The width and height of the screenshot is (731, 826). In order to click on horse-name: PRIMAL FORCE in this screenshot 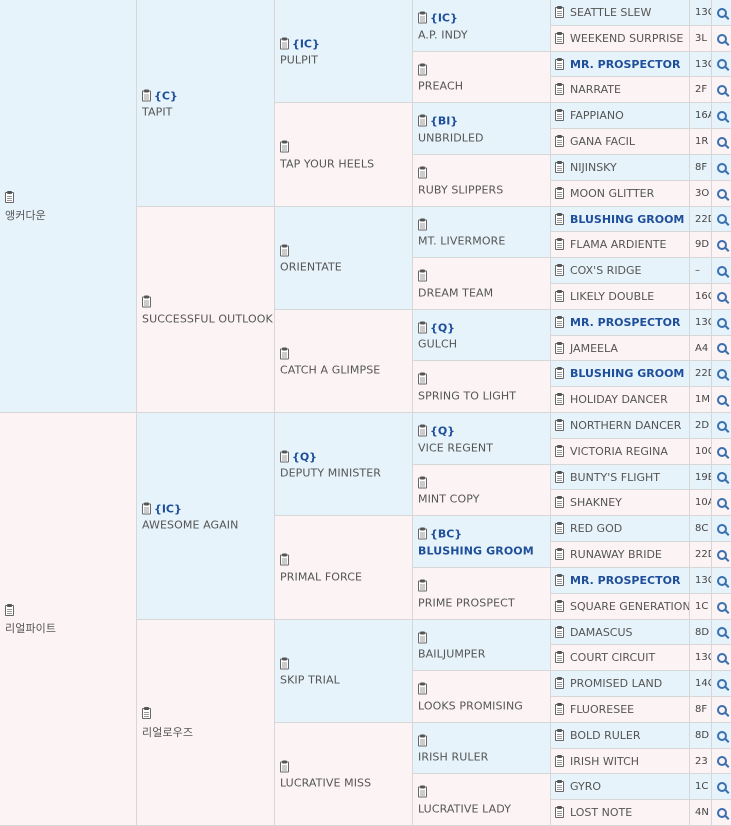, I will do `click(321, 576)`.